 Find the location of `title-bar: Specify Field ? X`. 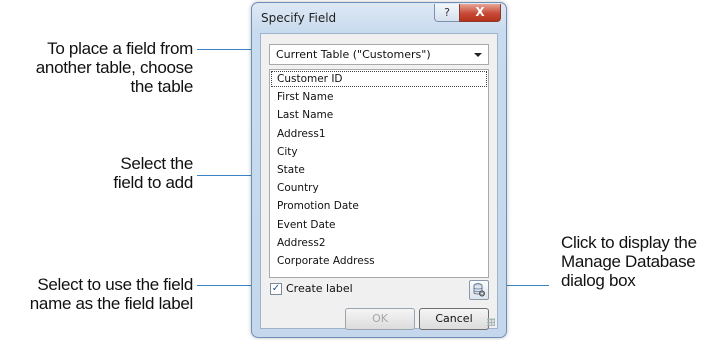

title-bar: Specify Field ? X is located at coordinates (379, 18).